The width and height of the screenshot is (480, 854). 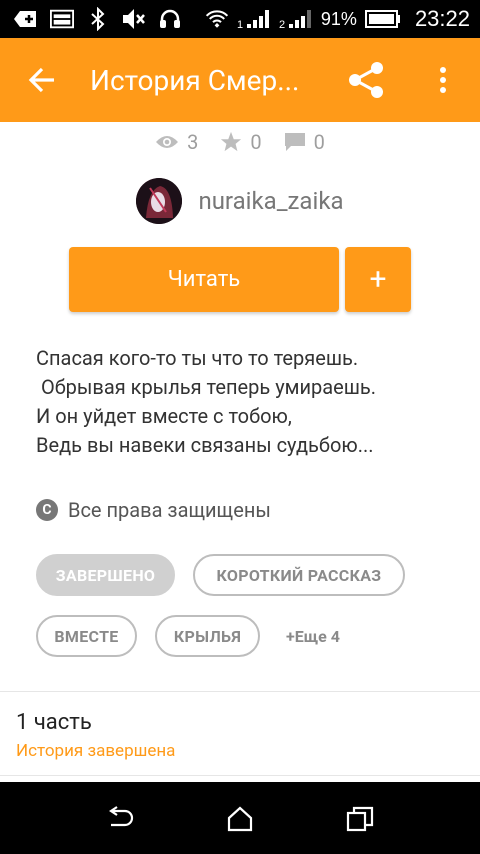 I want to click on nav-home-button, so click(x=240, y=819).